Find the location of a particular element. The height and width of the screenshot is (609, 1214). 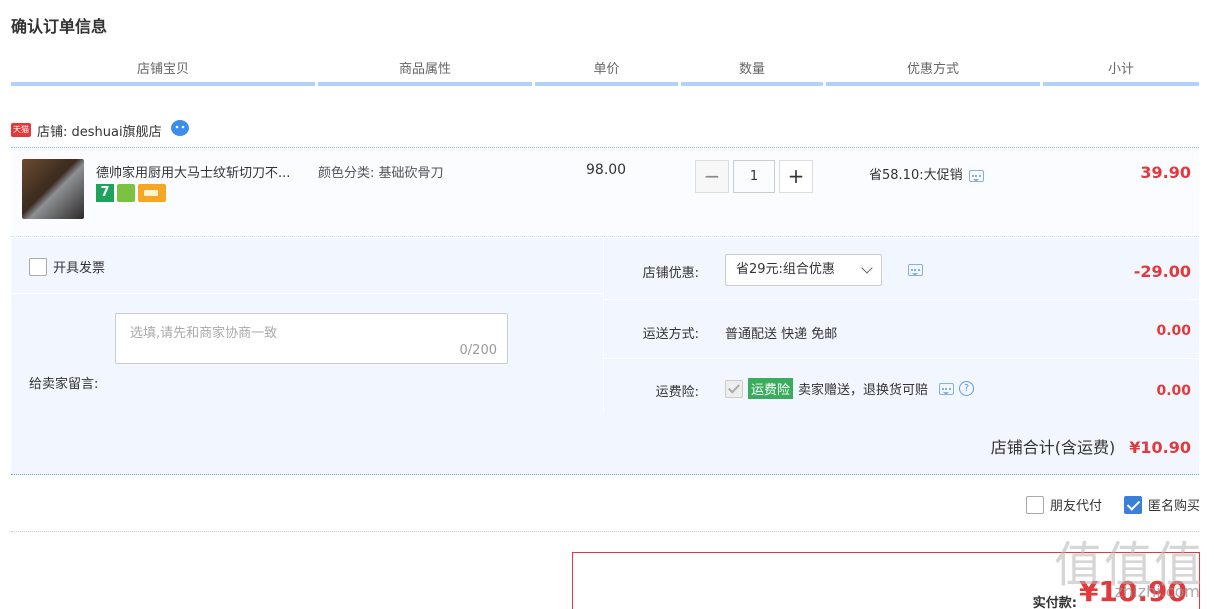

insurance-text: 卖家赠送，退换货可赔 is located at coordinates (863, 390).